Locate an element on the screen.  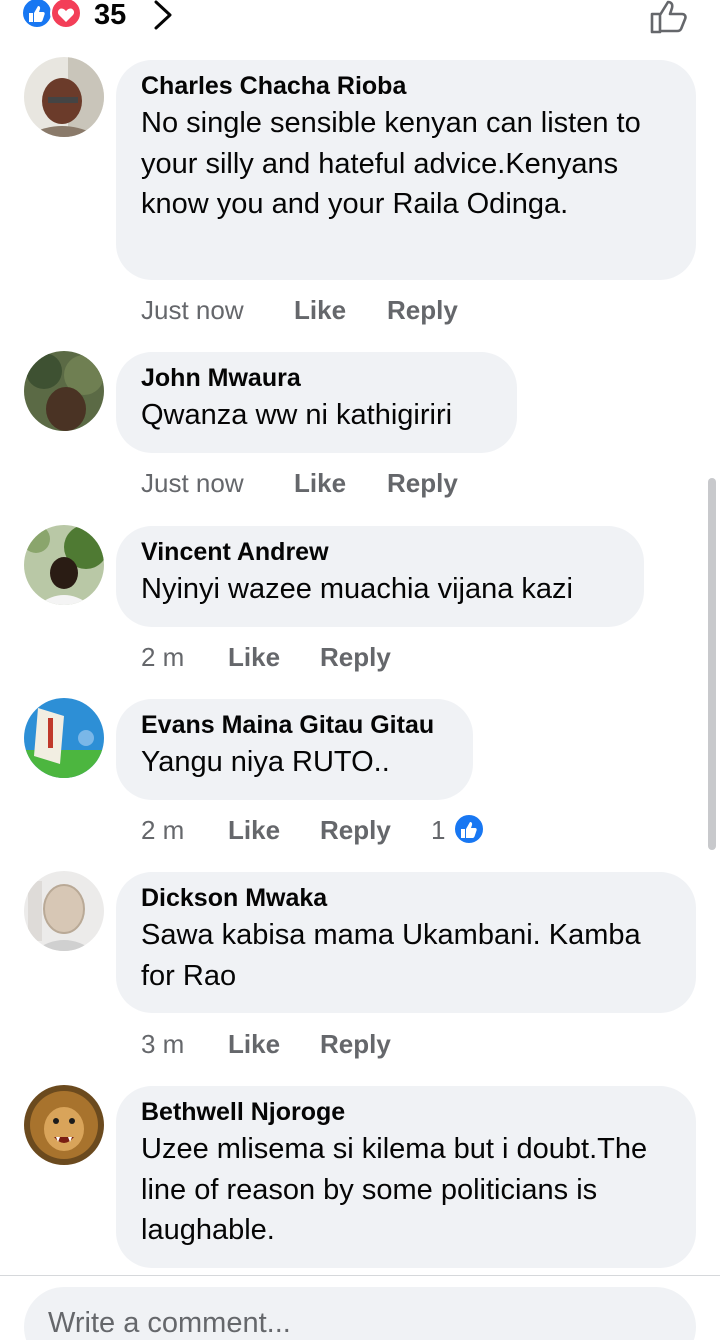
comment-text: Sawa kabisa mama Ukambani. Kamba for Rao is located at coordinates (391, 955).